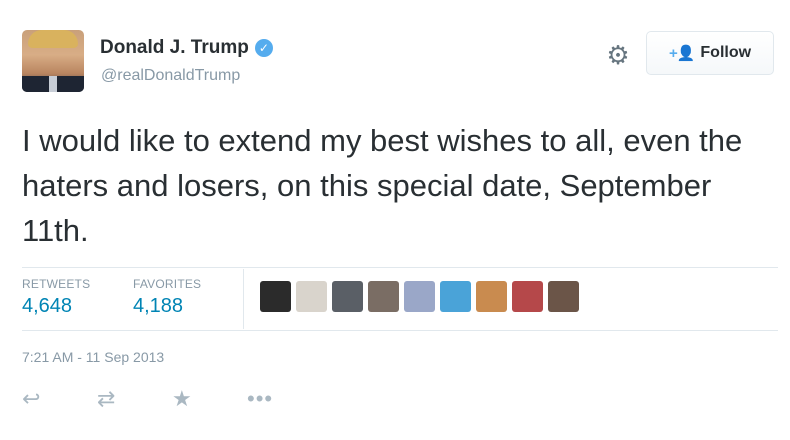 The width and height of the screenshot is (790, 440). What do you see at coordinates (284, 399) in the screenshot?
I see `more-icon: •••` at bounding box center [284, 399].